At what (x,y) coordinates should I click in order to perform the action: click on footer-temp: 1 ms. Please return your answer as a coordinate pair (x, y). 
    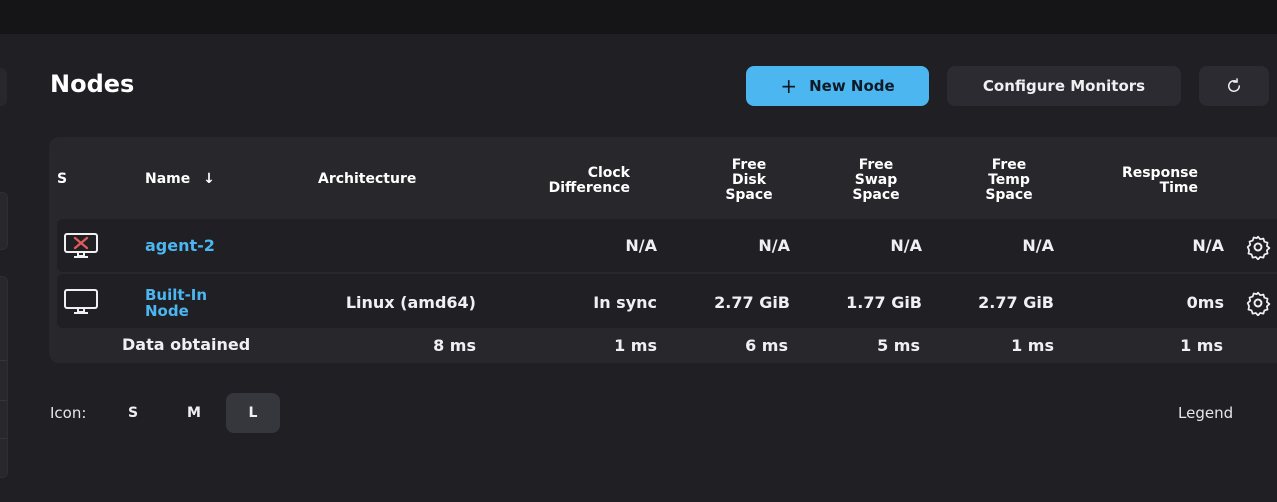
    Looking at the image, I should click on (1032, 345).